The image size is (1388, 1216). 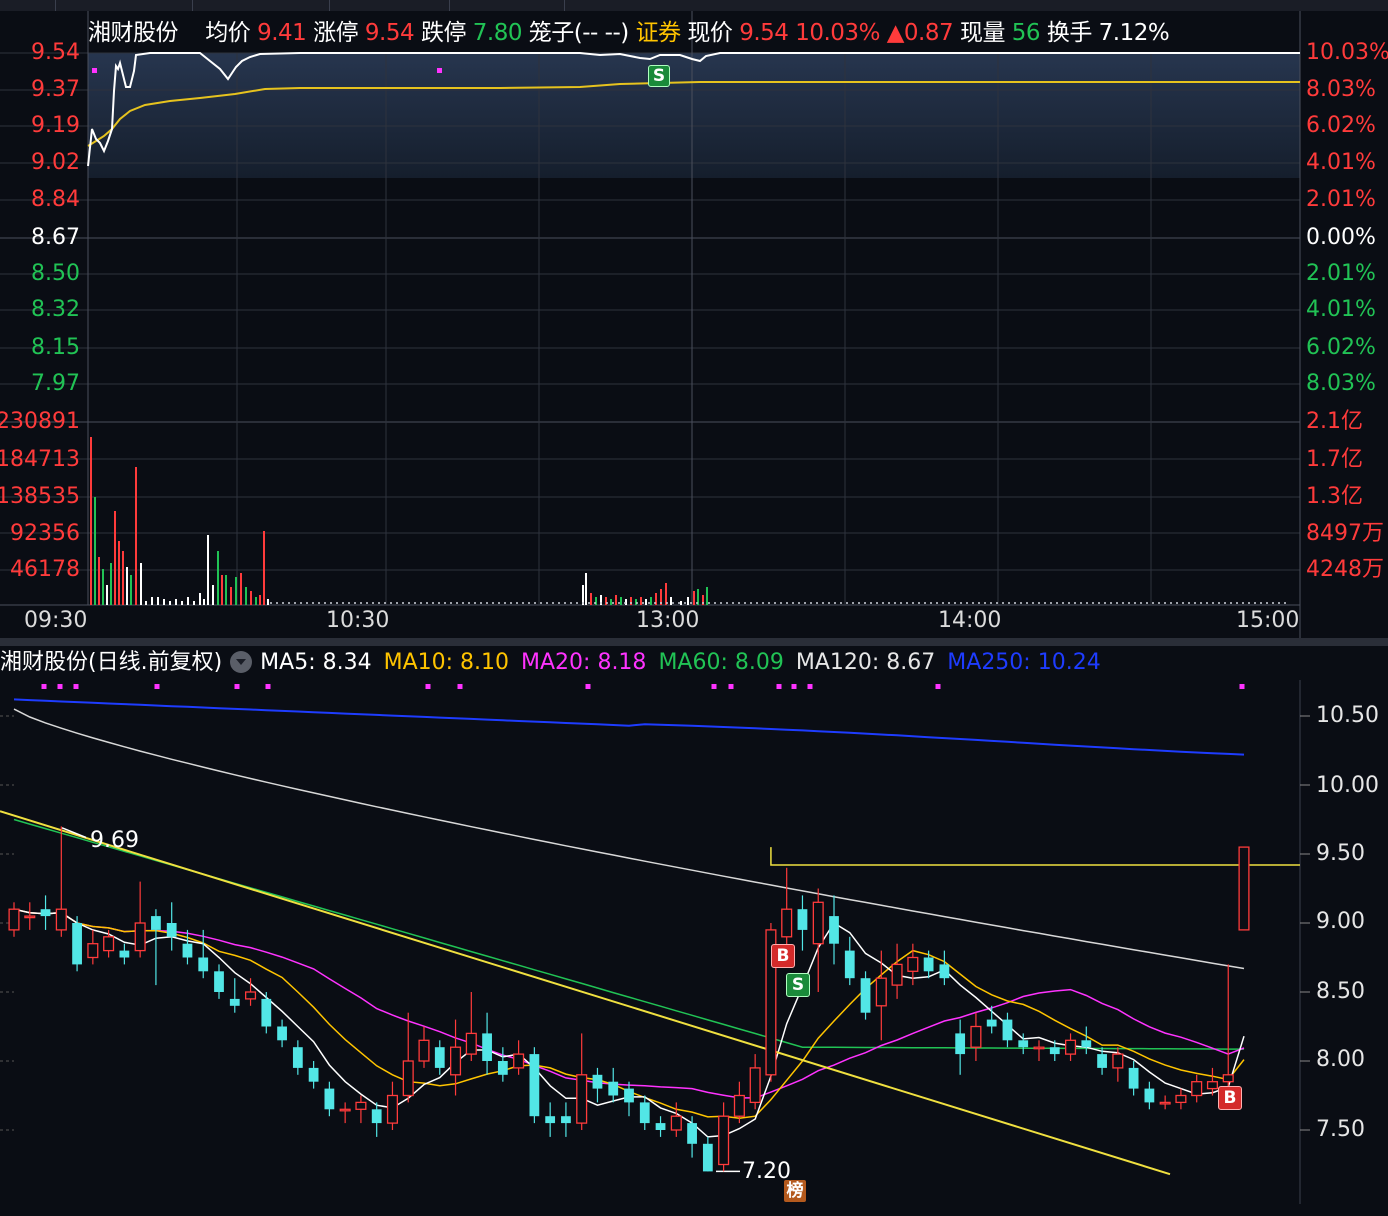 I want to click on chevron-down-icon, so click(x=241, y=661).